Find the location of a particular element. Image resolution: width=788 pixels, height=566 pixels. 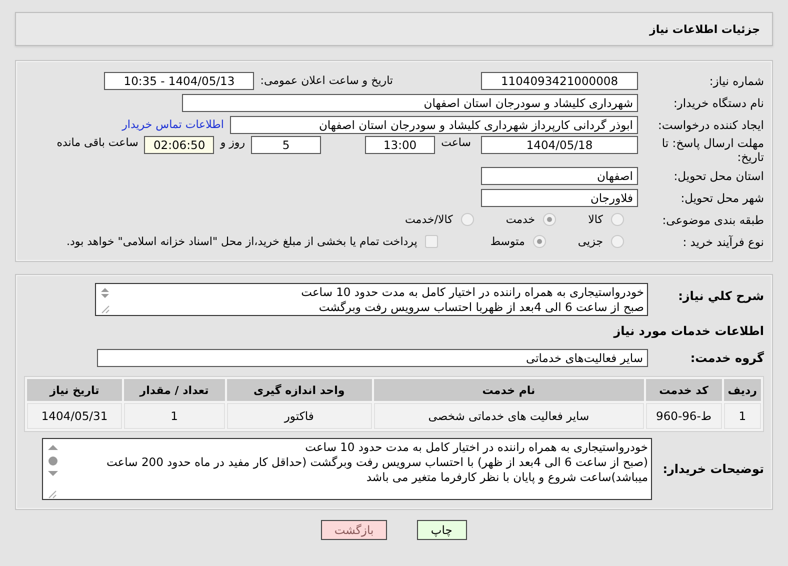

column-header: نام خدمت is located at coordinates (509, 390).